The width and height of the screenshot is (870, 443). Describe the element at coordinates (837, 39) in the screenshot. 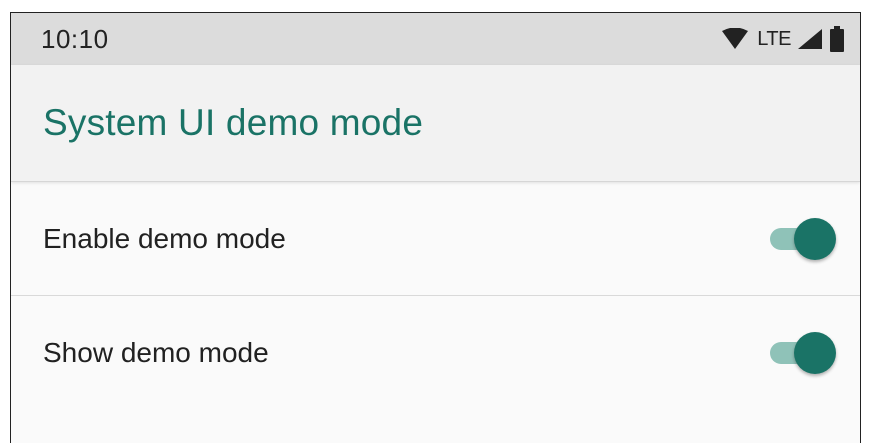

I see `battery-icon` at that location.